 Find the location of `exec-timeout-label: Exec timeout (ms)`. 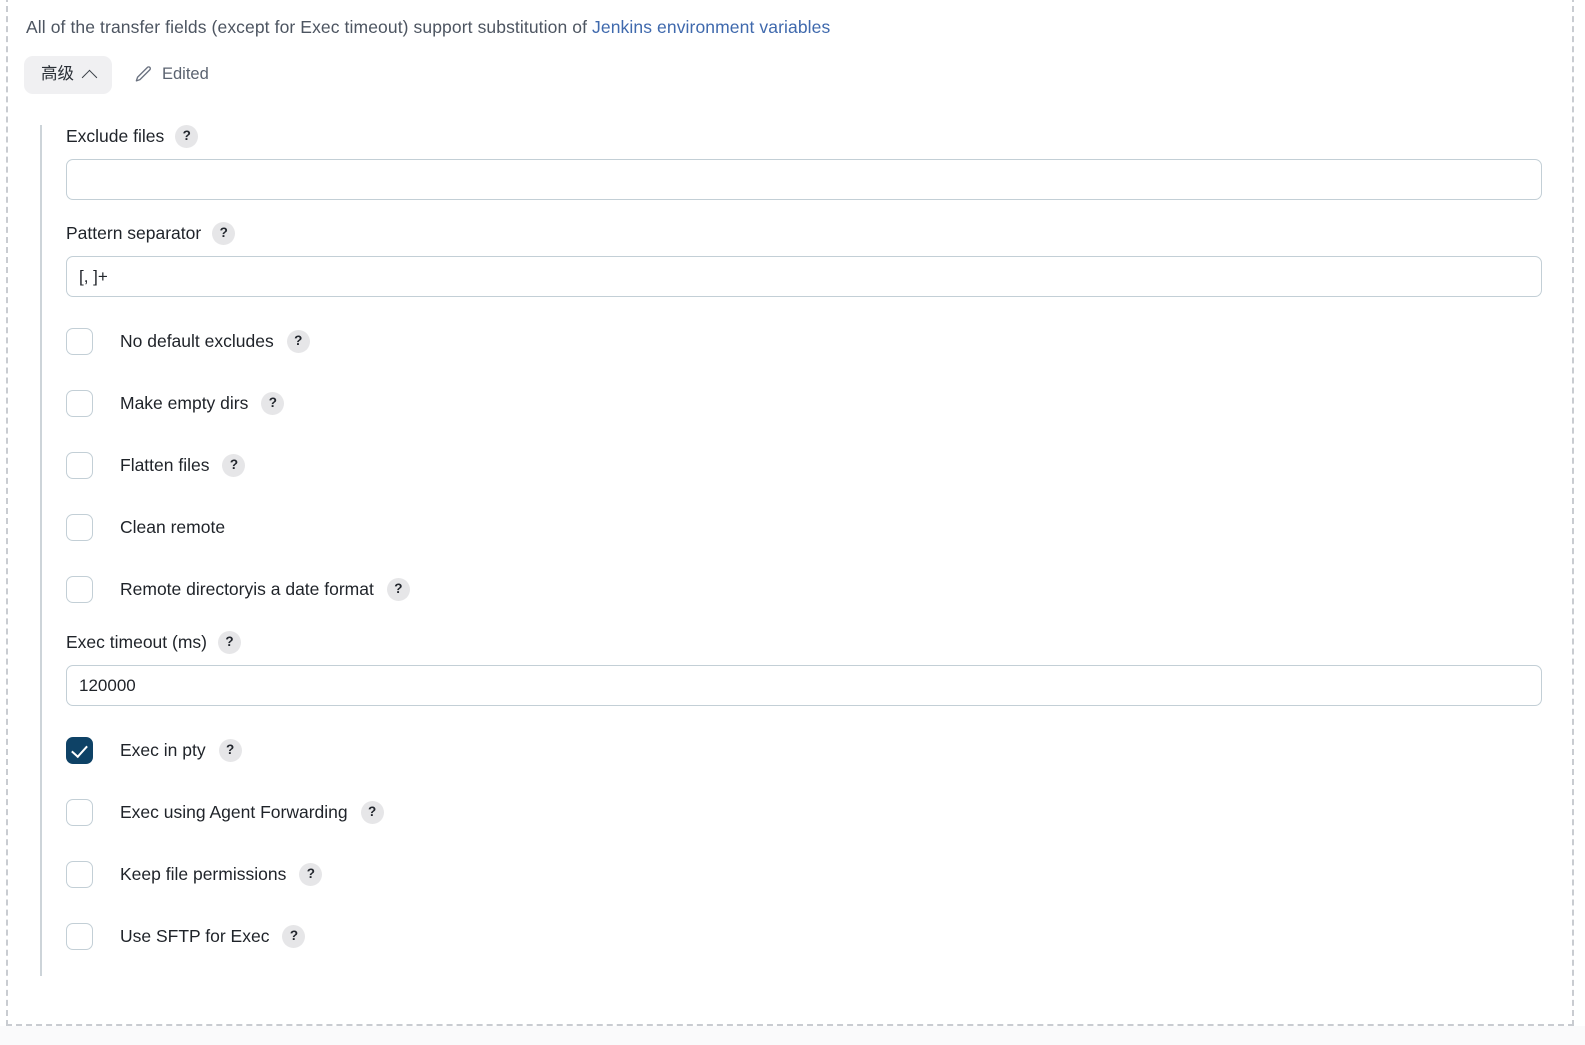

exec-timeout-label: Exec timeout (ms) is located at coordinates (136, 641).